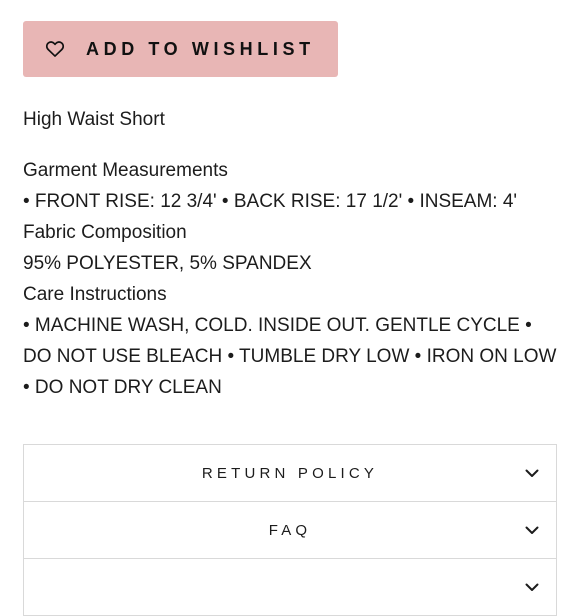 This screenshot has height=616, width=580. I want to click on faq-toggle: FAQ, so click(290, 530).